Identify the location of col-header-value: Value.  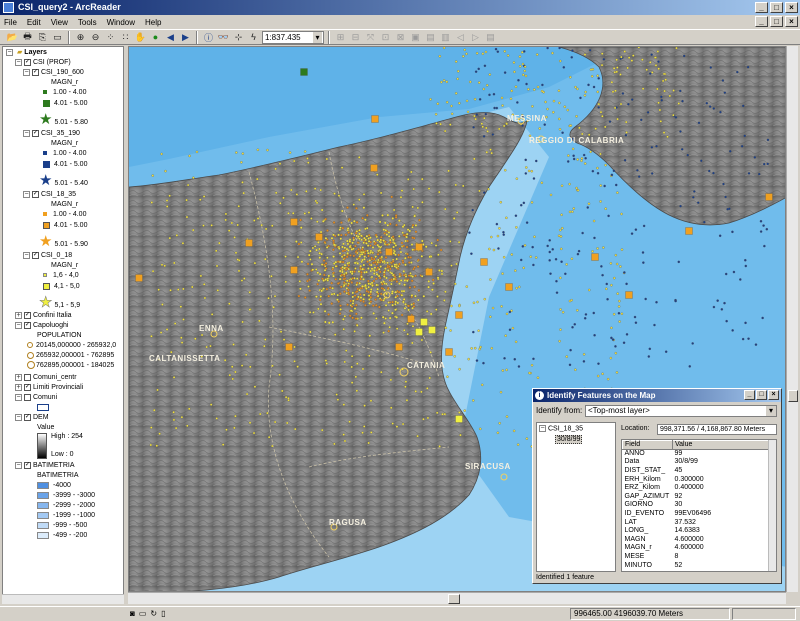
(721, 445).